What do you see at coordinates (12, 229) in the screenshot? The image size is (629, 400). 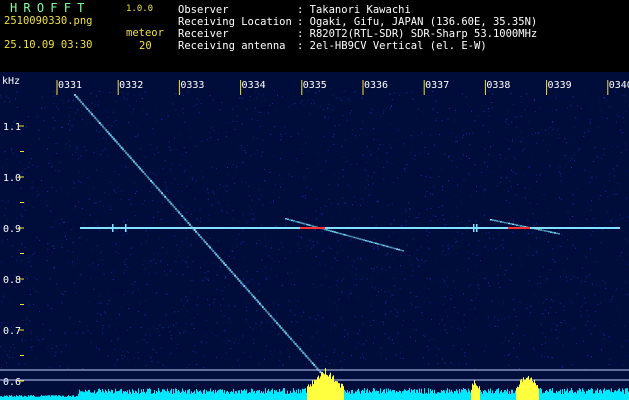 I see `frequency-tick-label: 0.9` at bounding box center [12, 229].